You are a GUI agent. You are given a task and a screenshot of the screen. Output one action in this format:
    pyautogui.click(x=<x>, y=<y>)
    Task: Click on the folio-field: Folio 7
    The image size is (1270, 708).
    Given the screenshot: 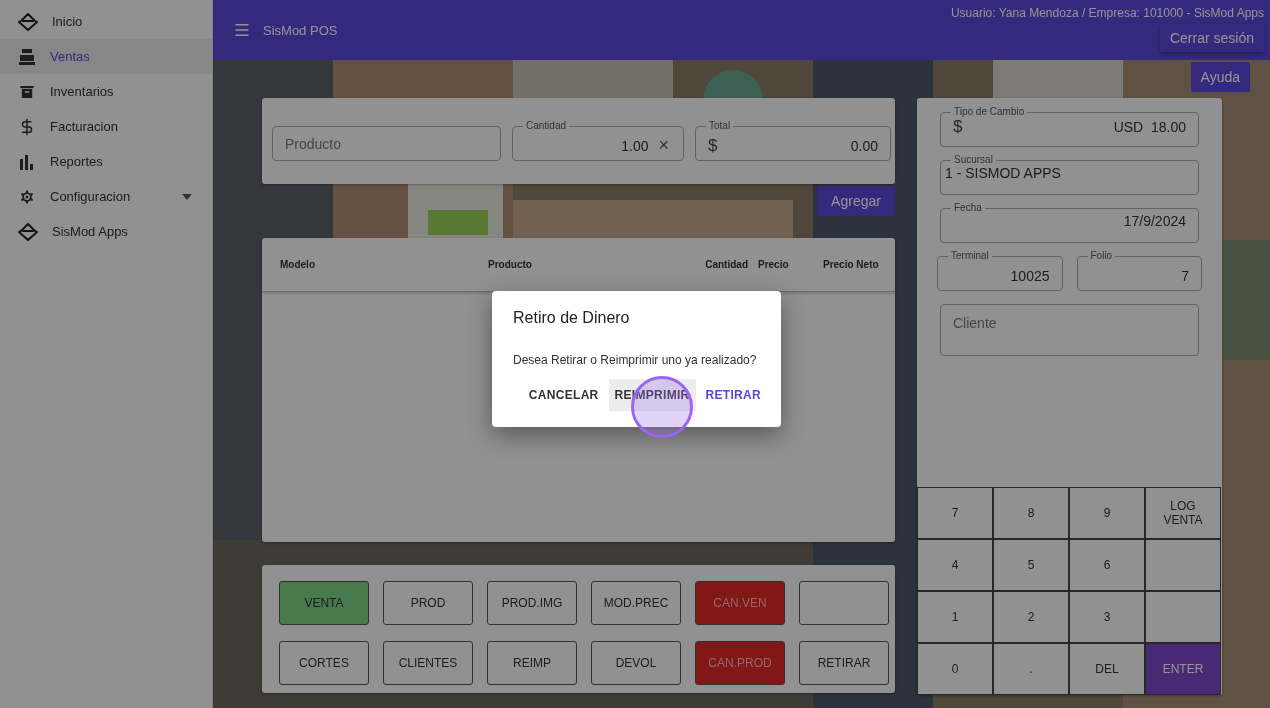 What is the action you would take?
    pyautogui.click(x=1139, y=271)
    